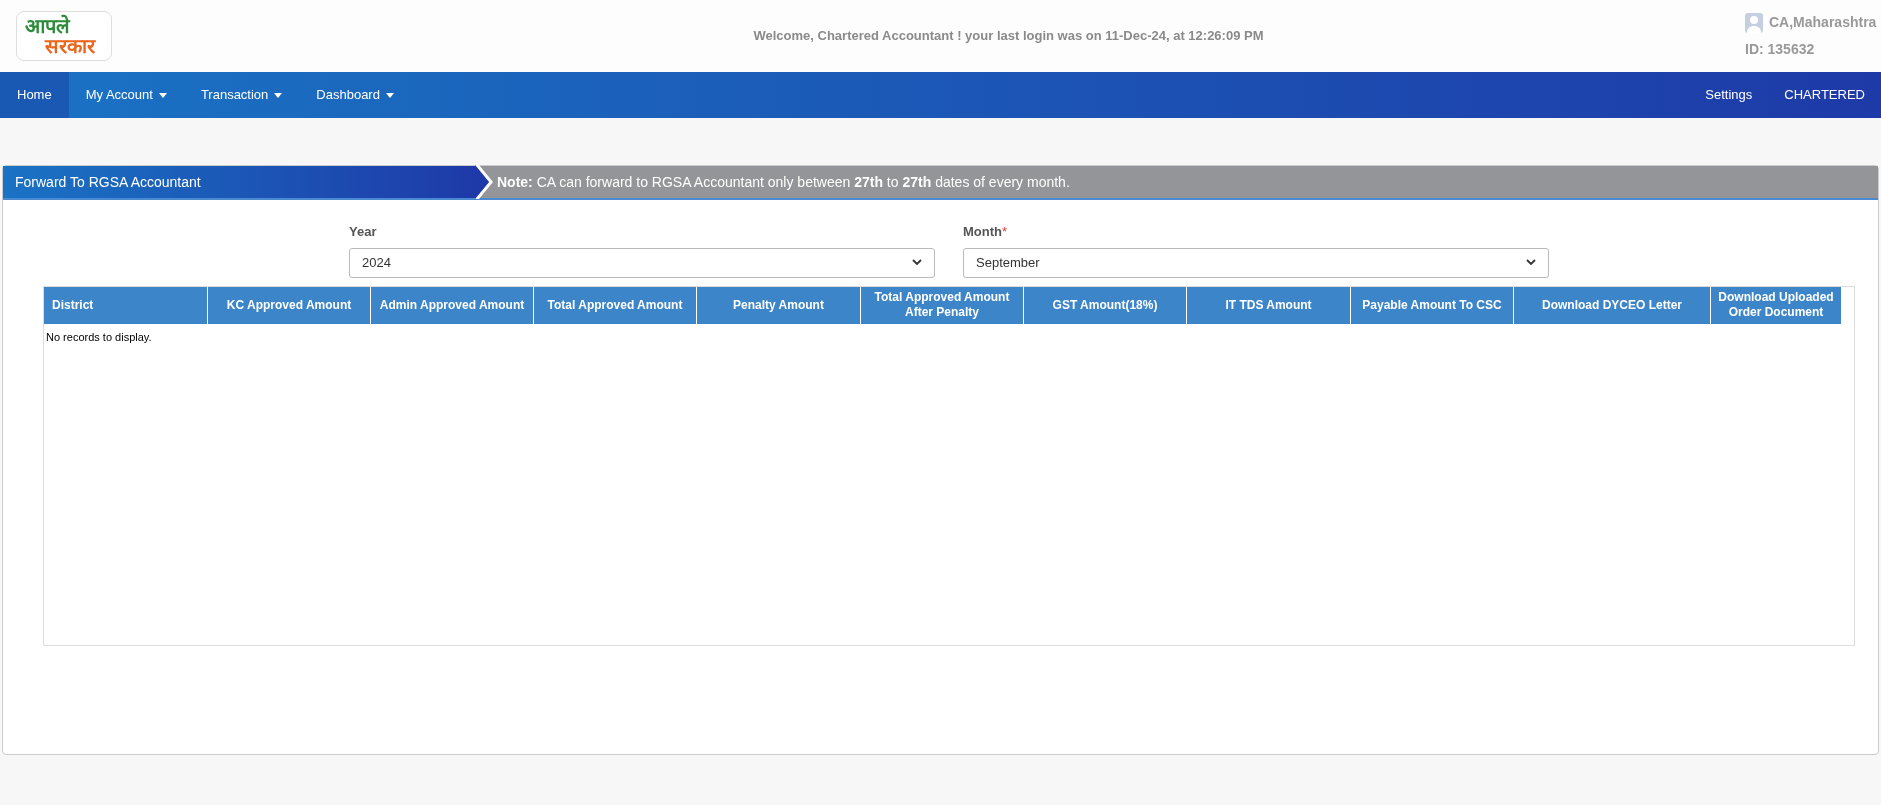  I want to click on logo-text: आपले, so click(47, 26).